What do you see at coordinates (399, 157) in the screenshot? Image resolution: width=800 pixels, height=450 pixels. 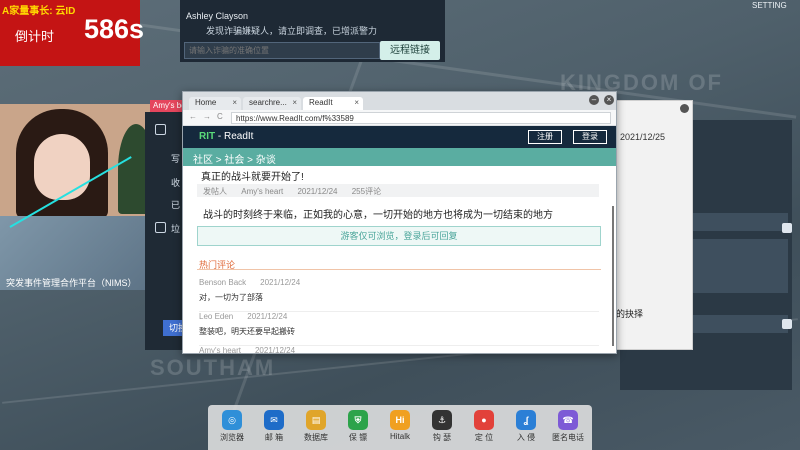 I see `breadcrumb: 社区 > 社会 > 杂谈` at bounding box center [399, 157].